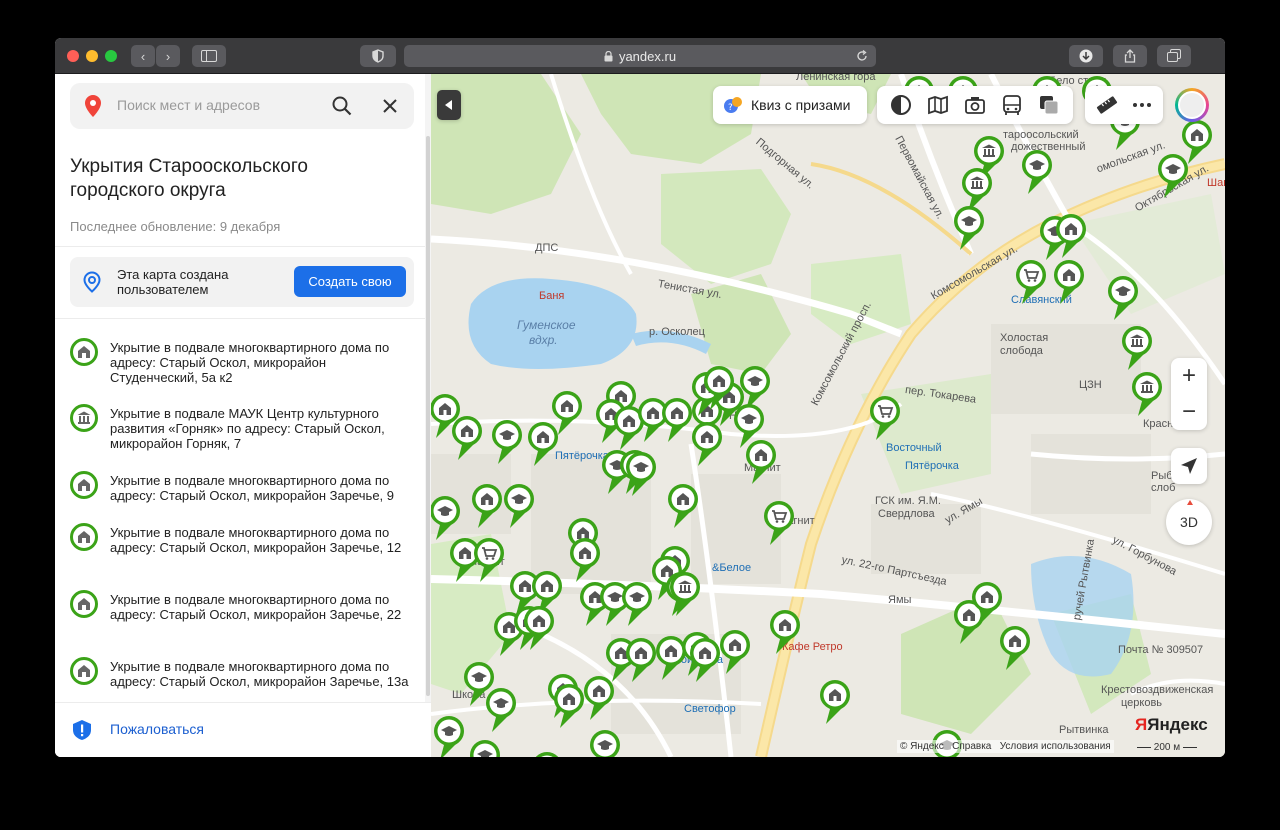 This screenshot has width=1280, height=830. Describe the element at coordinates (547, 248) in the screenshot. I see `map-label-dps: ДПС` at that location.